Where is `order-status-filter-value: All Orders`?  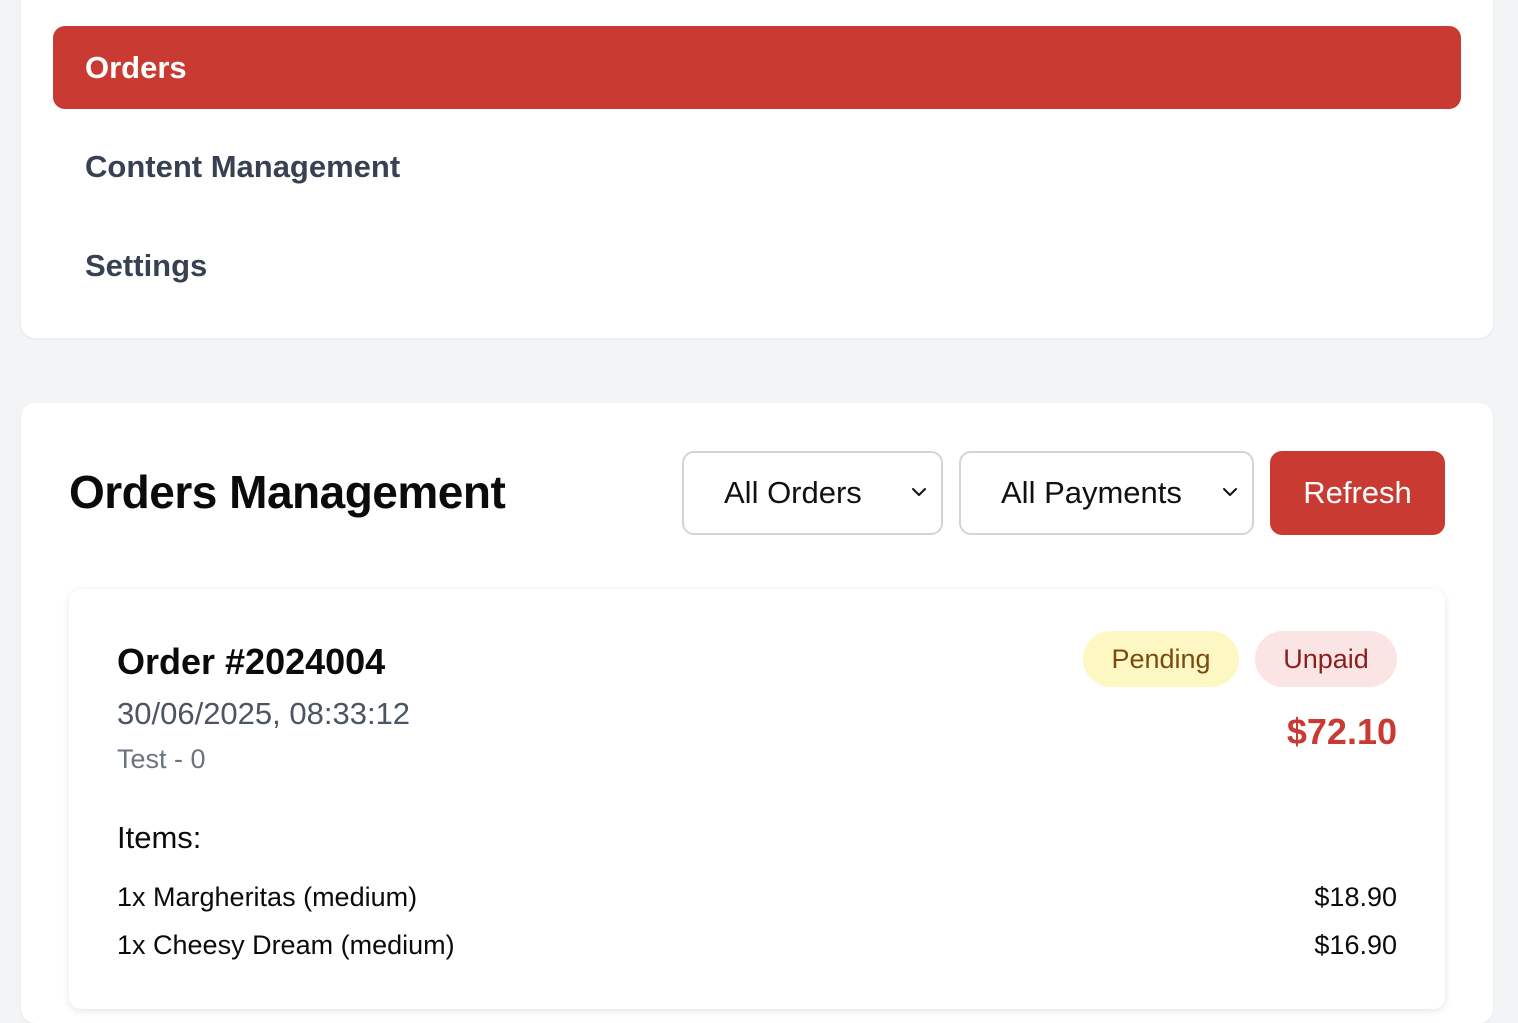
order-status-filter-value: All Orders is located at coordinates (793, 492).